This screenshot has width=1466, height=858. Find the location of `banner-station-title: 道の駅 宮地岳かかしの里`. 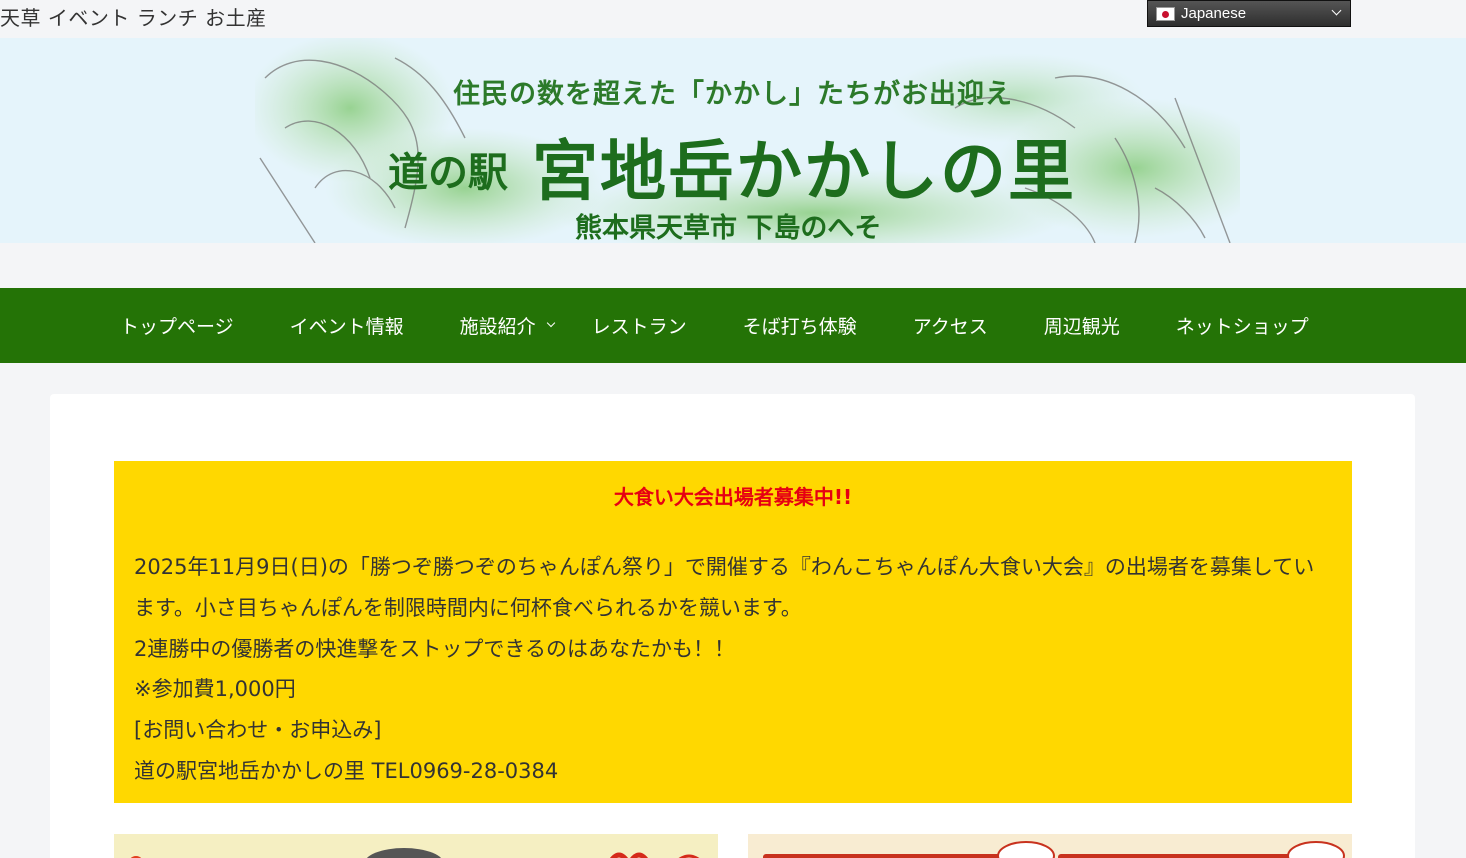

banner-station-title: 道の駅 宮地岳かかしの里 is located at coordinates (732, 166).